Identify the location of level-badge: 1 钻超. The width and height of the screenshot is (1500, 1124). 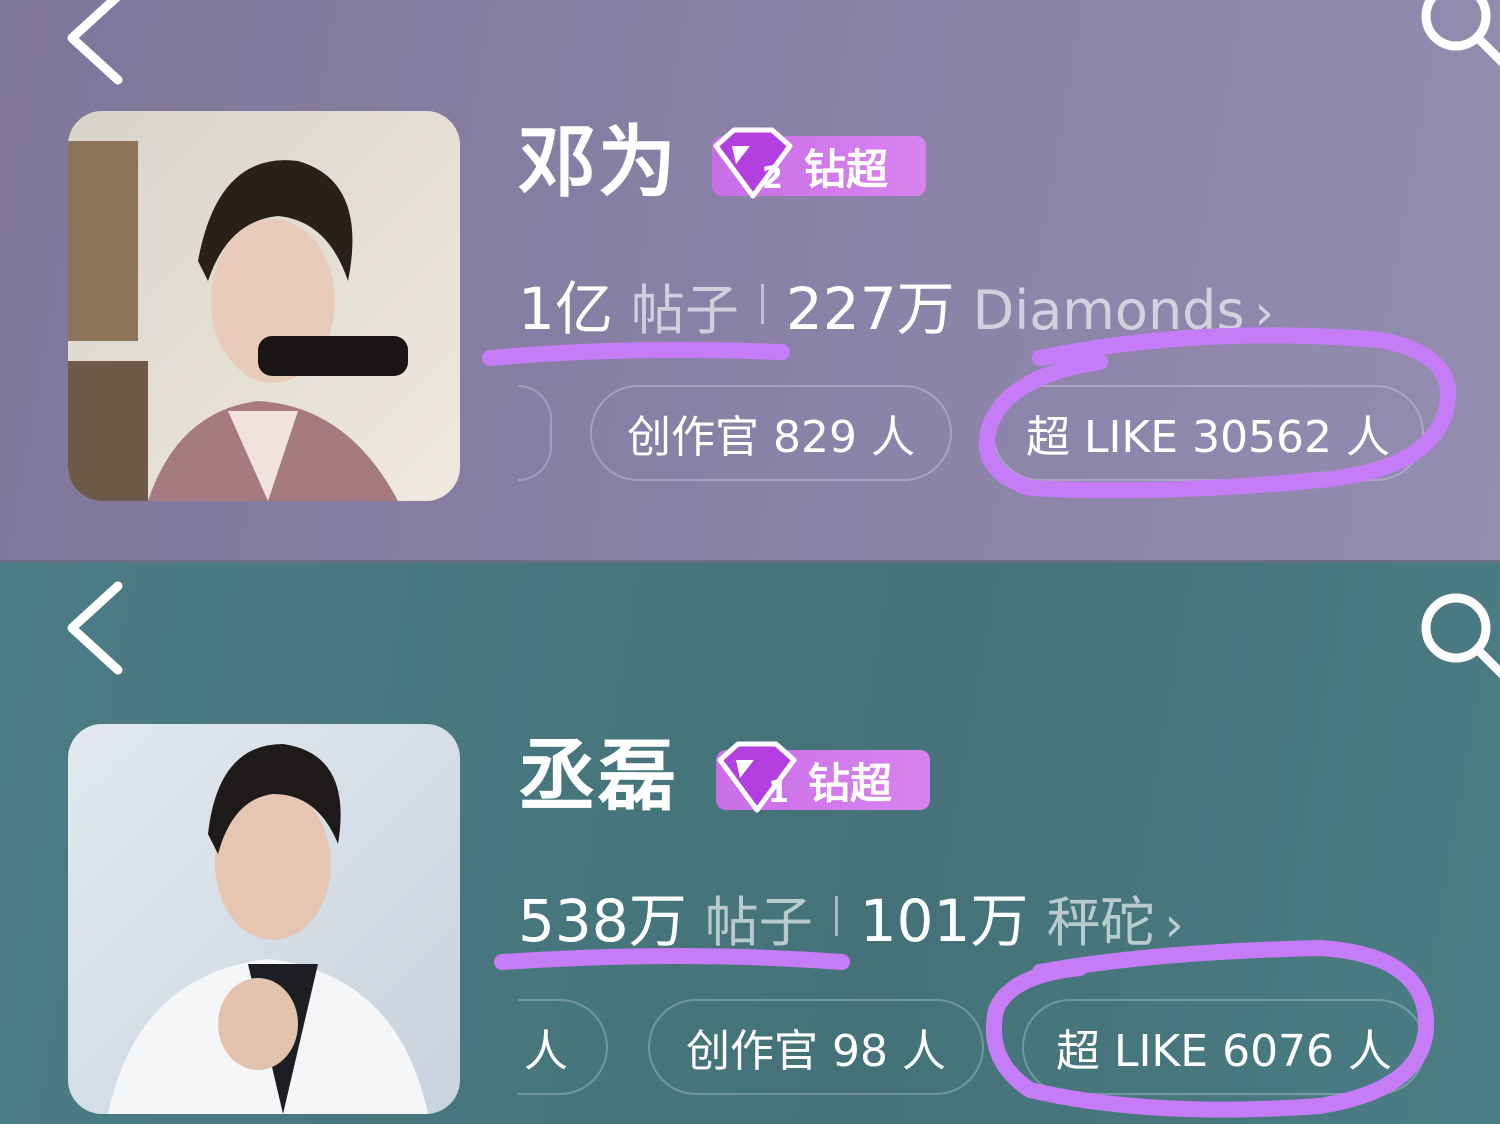
(823, 777).